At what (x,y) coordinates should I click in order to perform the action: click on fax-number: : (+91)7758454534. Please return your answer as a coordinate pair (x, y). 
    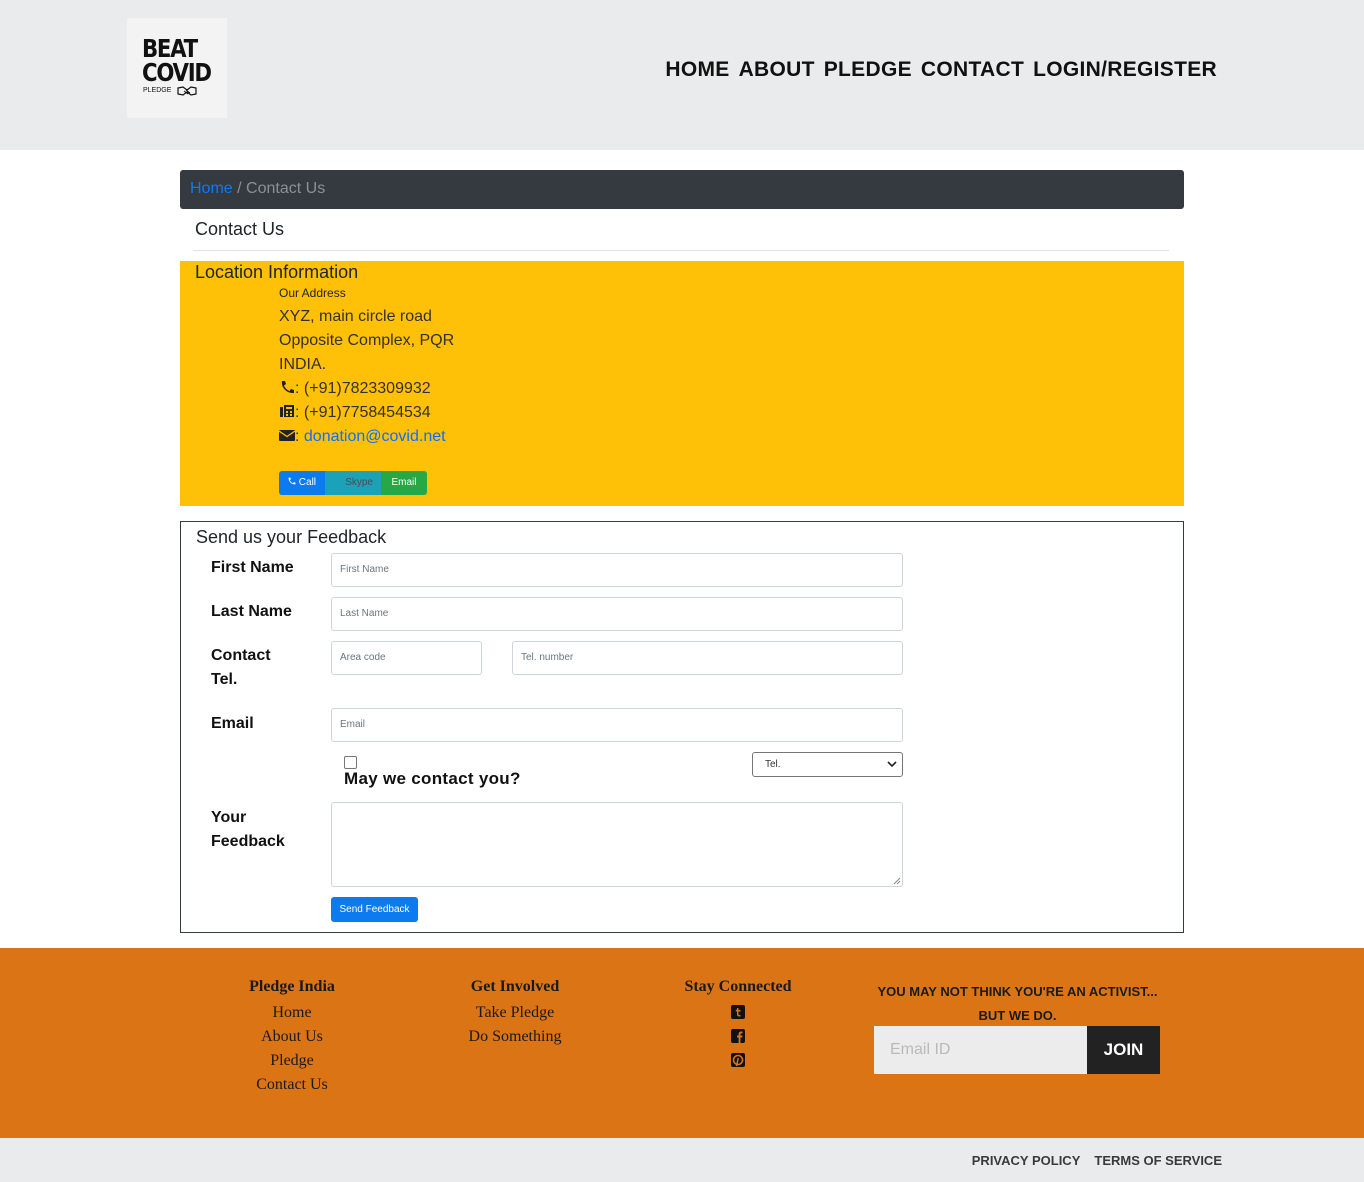
    Looking at the image, I should click on (363, 412).